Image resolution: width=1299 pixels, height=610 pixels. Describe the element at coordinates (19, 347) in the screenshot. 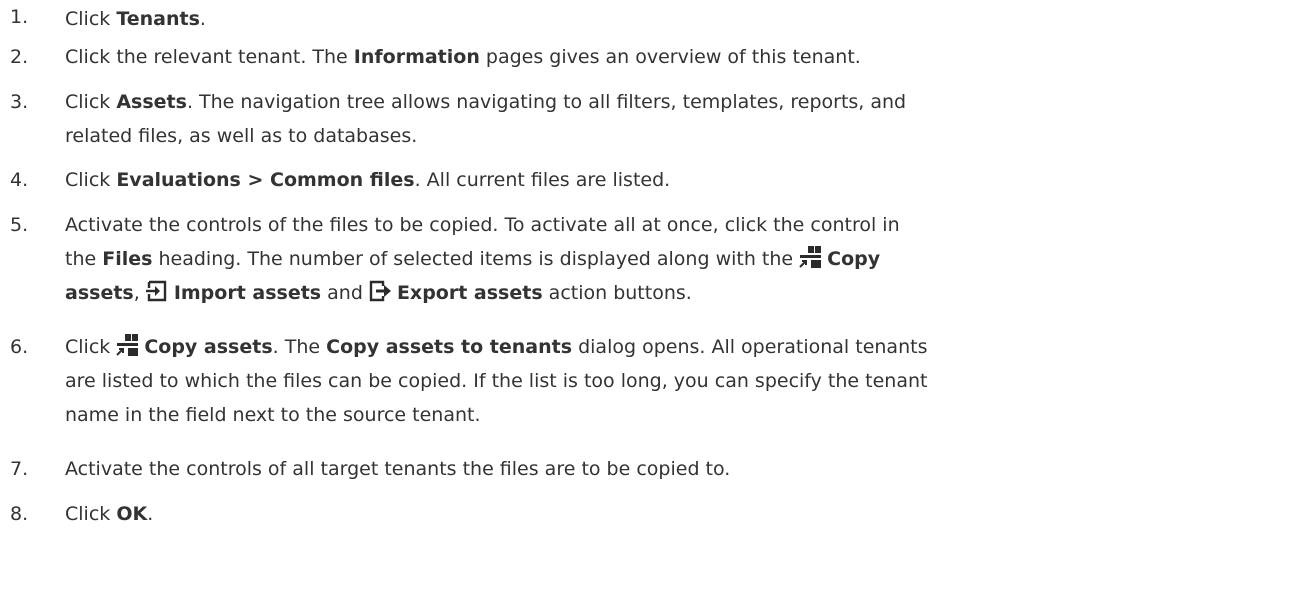

I see `step-number: 6.` at that location.